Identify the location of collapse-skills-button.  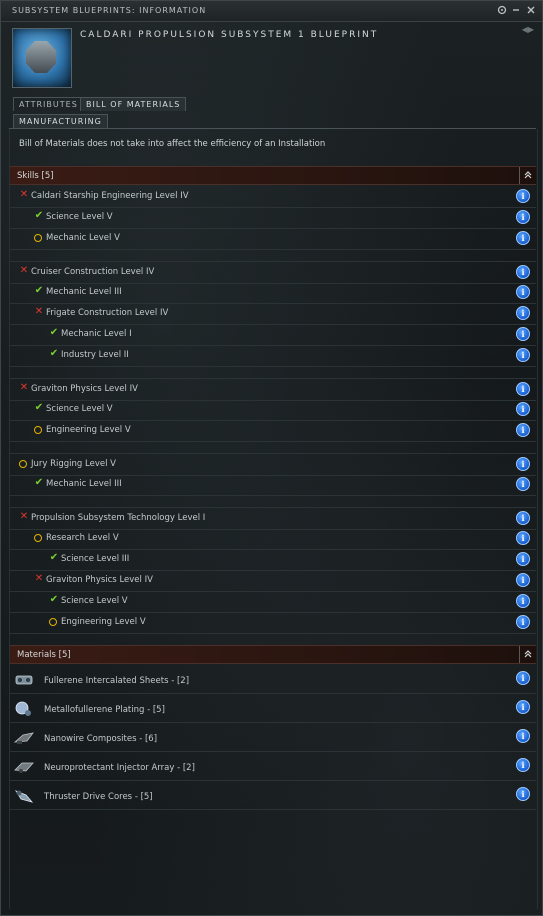
(527, 175).